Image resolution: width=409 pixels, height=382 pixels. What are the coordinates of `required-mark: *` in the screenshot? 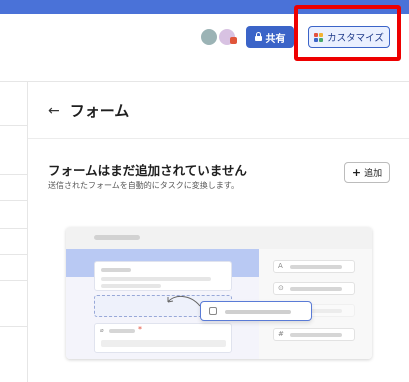 It's located at (140, 329).